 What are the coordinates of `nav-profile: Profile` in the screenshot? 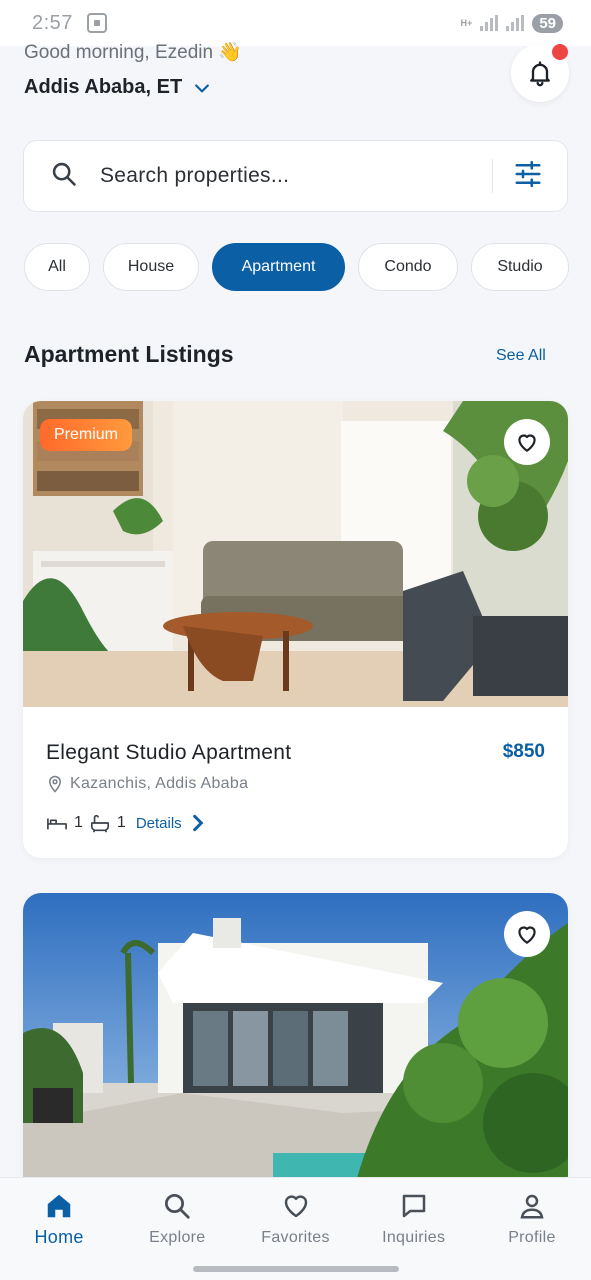 It's located at (532, 1229).